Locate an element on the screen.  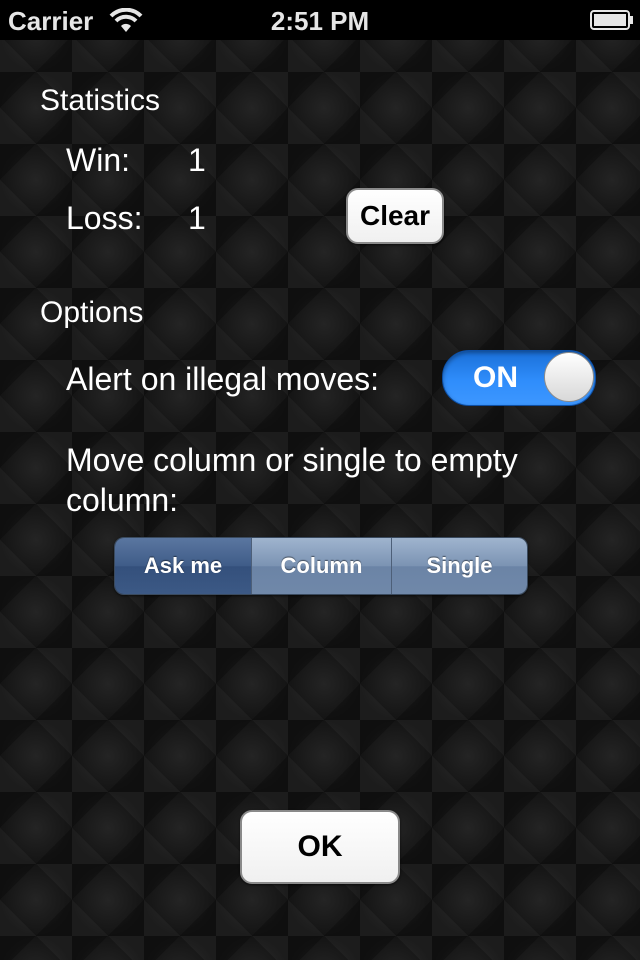
clock: 2:51 PM is located at coordinates (320, 21).